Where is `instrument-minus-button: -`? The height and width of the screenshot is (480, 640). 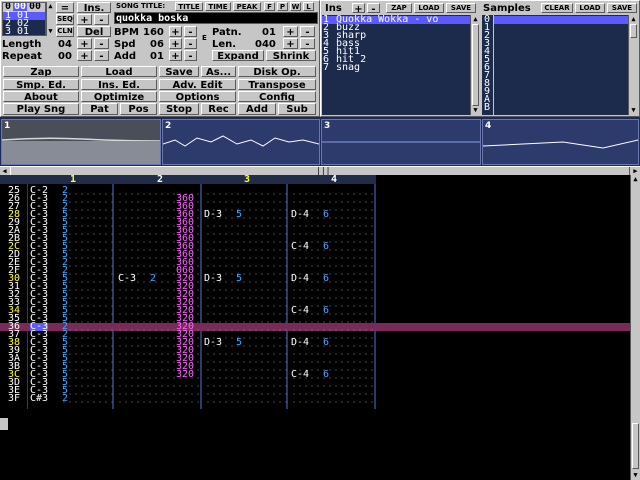
instrument-minus-button: - is located at coordinates (373, 8).